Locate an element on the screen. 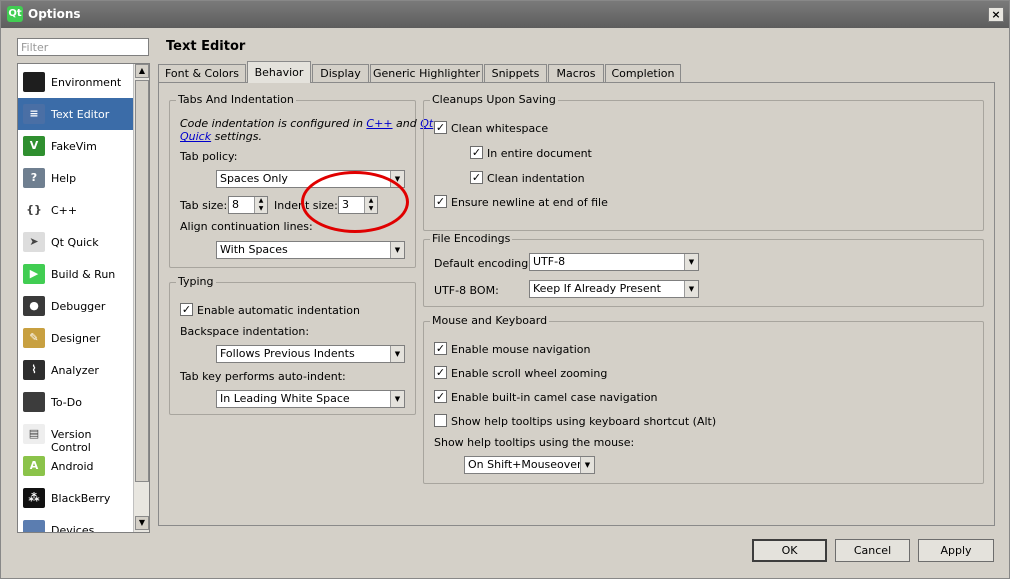 The height and width of the screenshot is (579, 1010). sidebar-item-label: Qt Quick is located at coordinates (75, 242).